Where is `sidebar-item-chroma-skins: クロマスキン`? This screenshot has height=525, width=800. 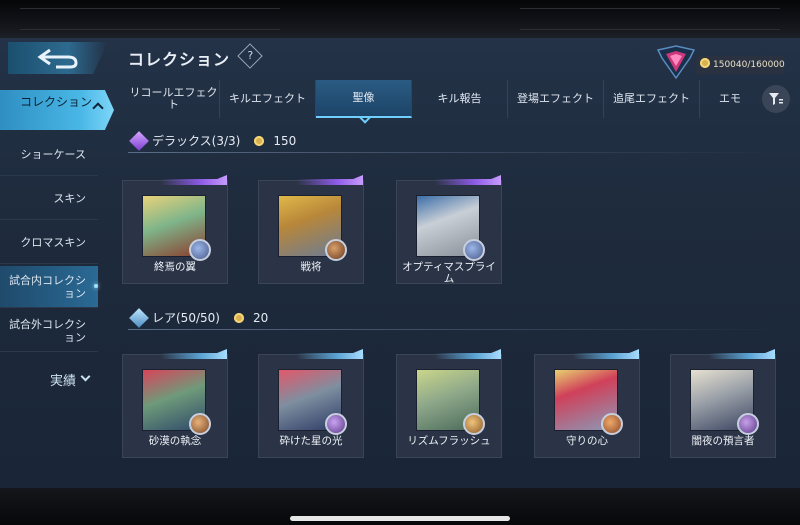
sidebar-item-chroma-skins: クロマスキン is located at coordinates (49, 243).